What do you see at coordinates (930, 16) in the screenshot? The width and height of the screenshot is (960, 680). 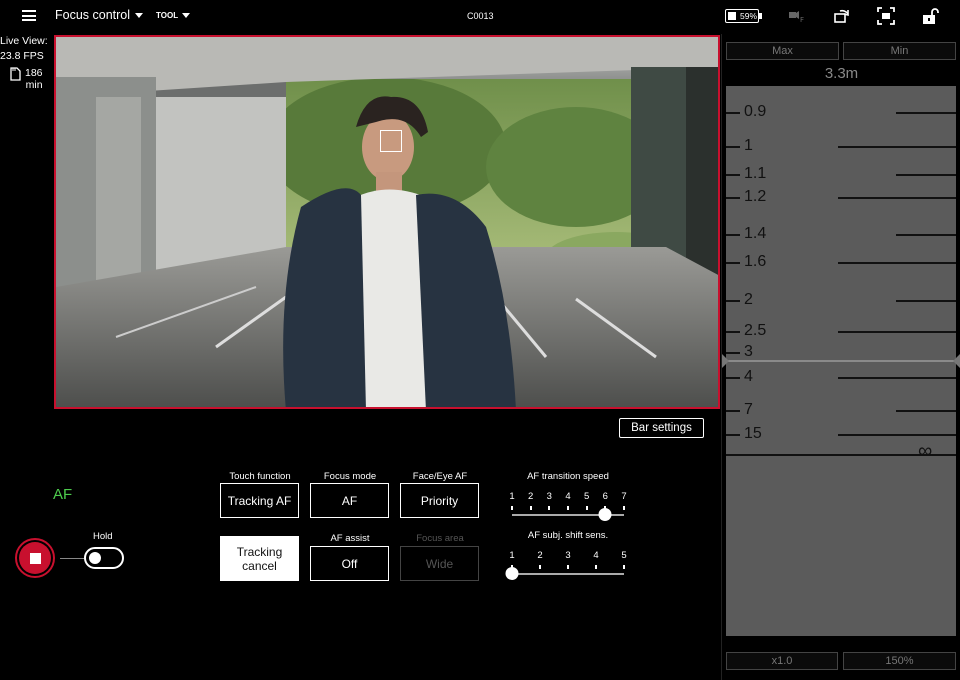 I see `unlock-icon` at bounding box center [930, 16].